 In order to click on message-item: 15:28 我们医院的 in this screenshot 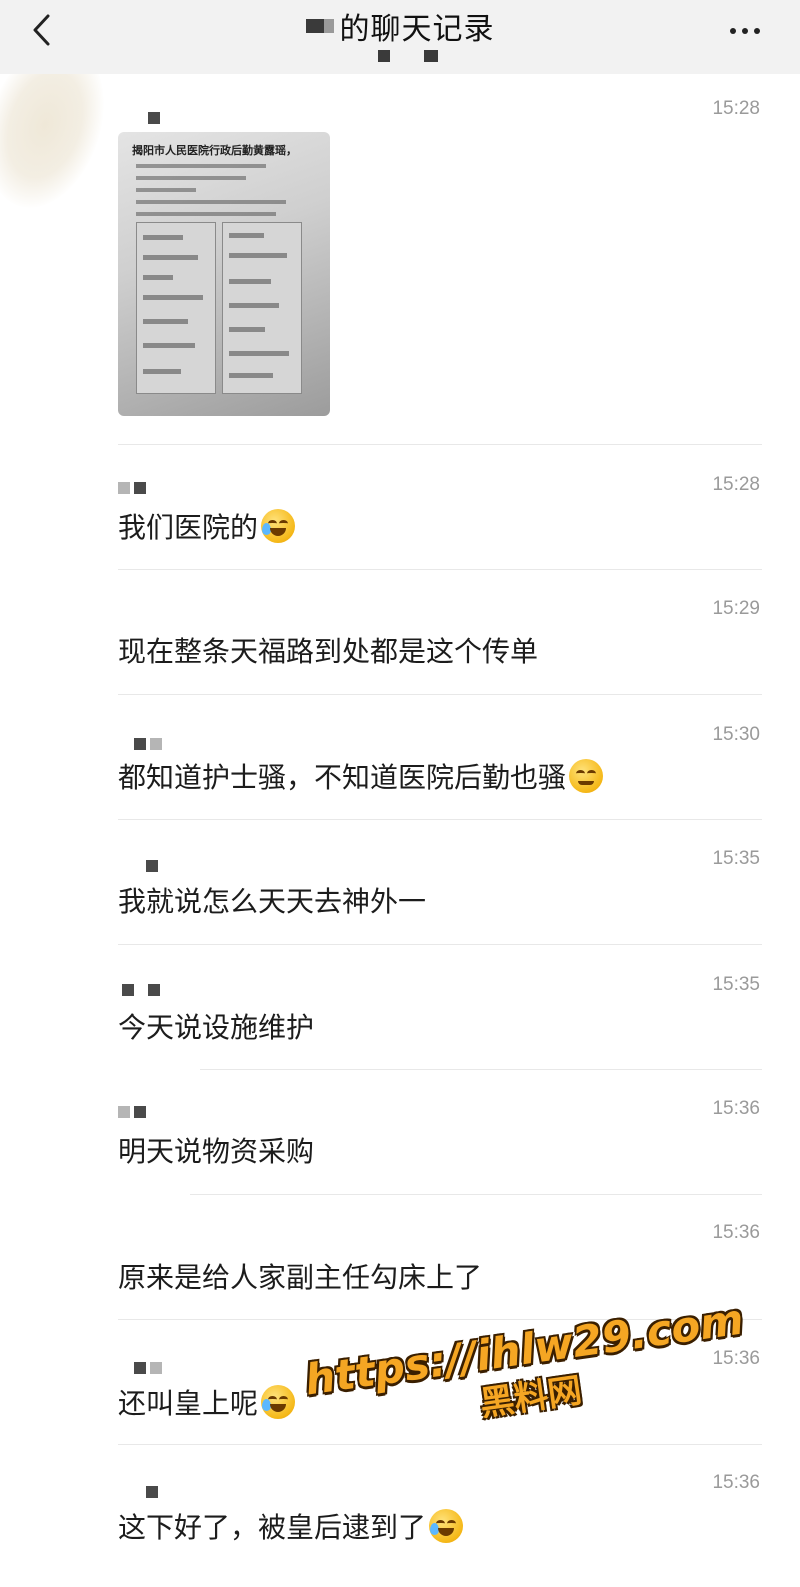, I will do `click(440, 519)`.